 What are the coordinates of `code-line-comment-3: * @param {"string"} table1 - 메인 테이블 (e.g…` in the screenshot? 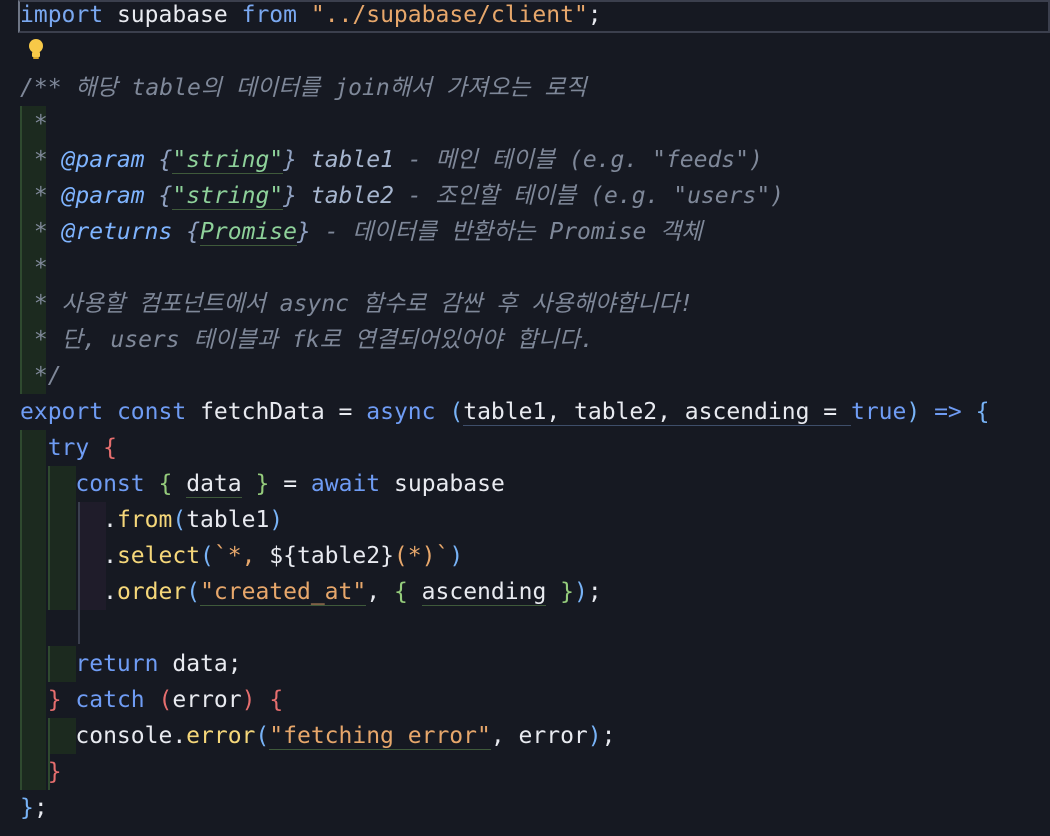 It's located at (391, 160).